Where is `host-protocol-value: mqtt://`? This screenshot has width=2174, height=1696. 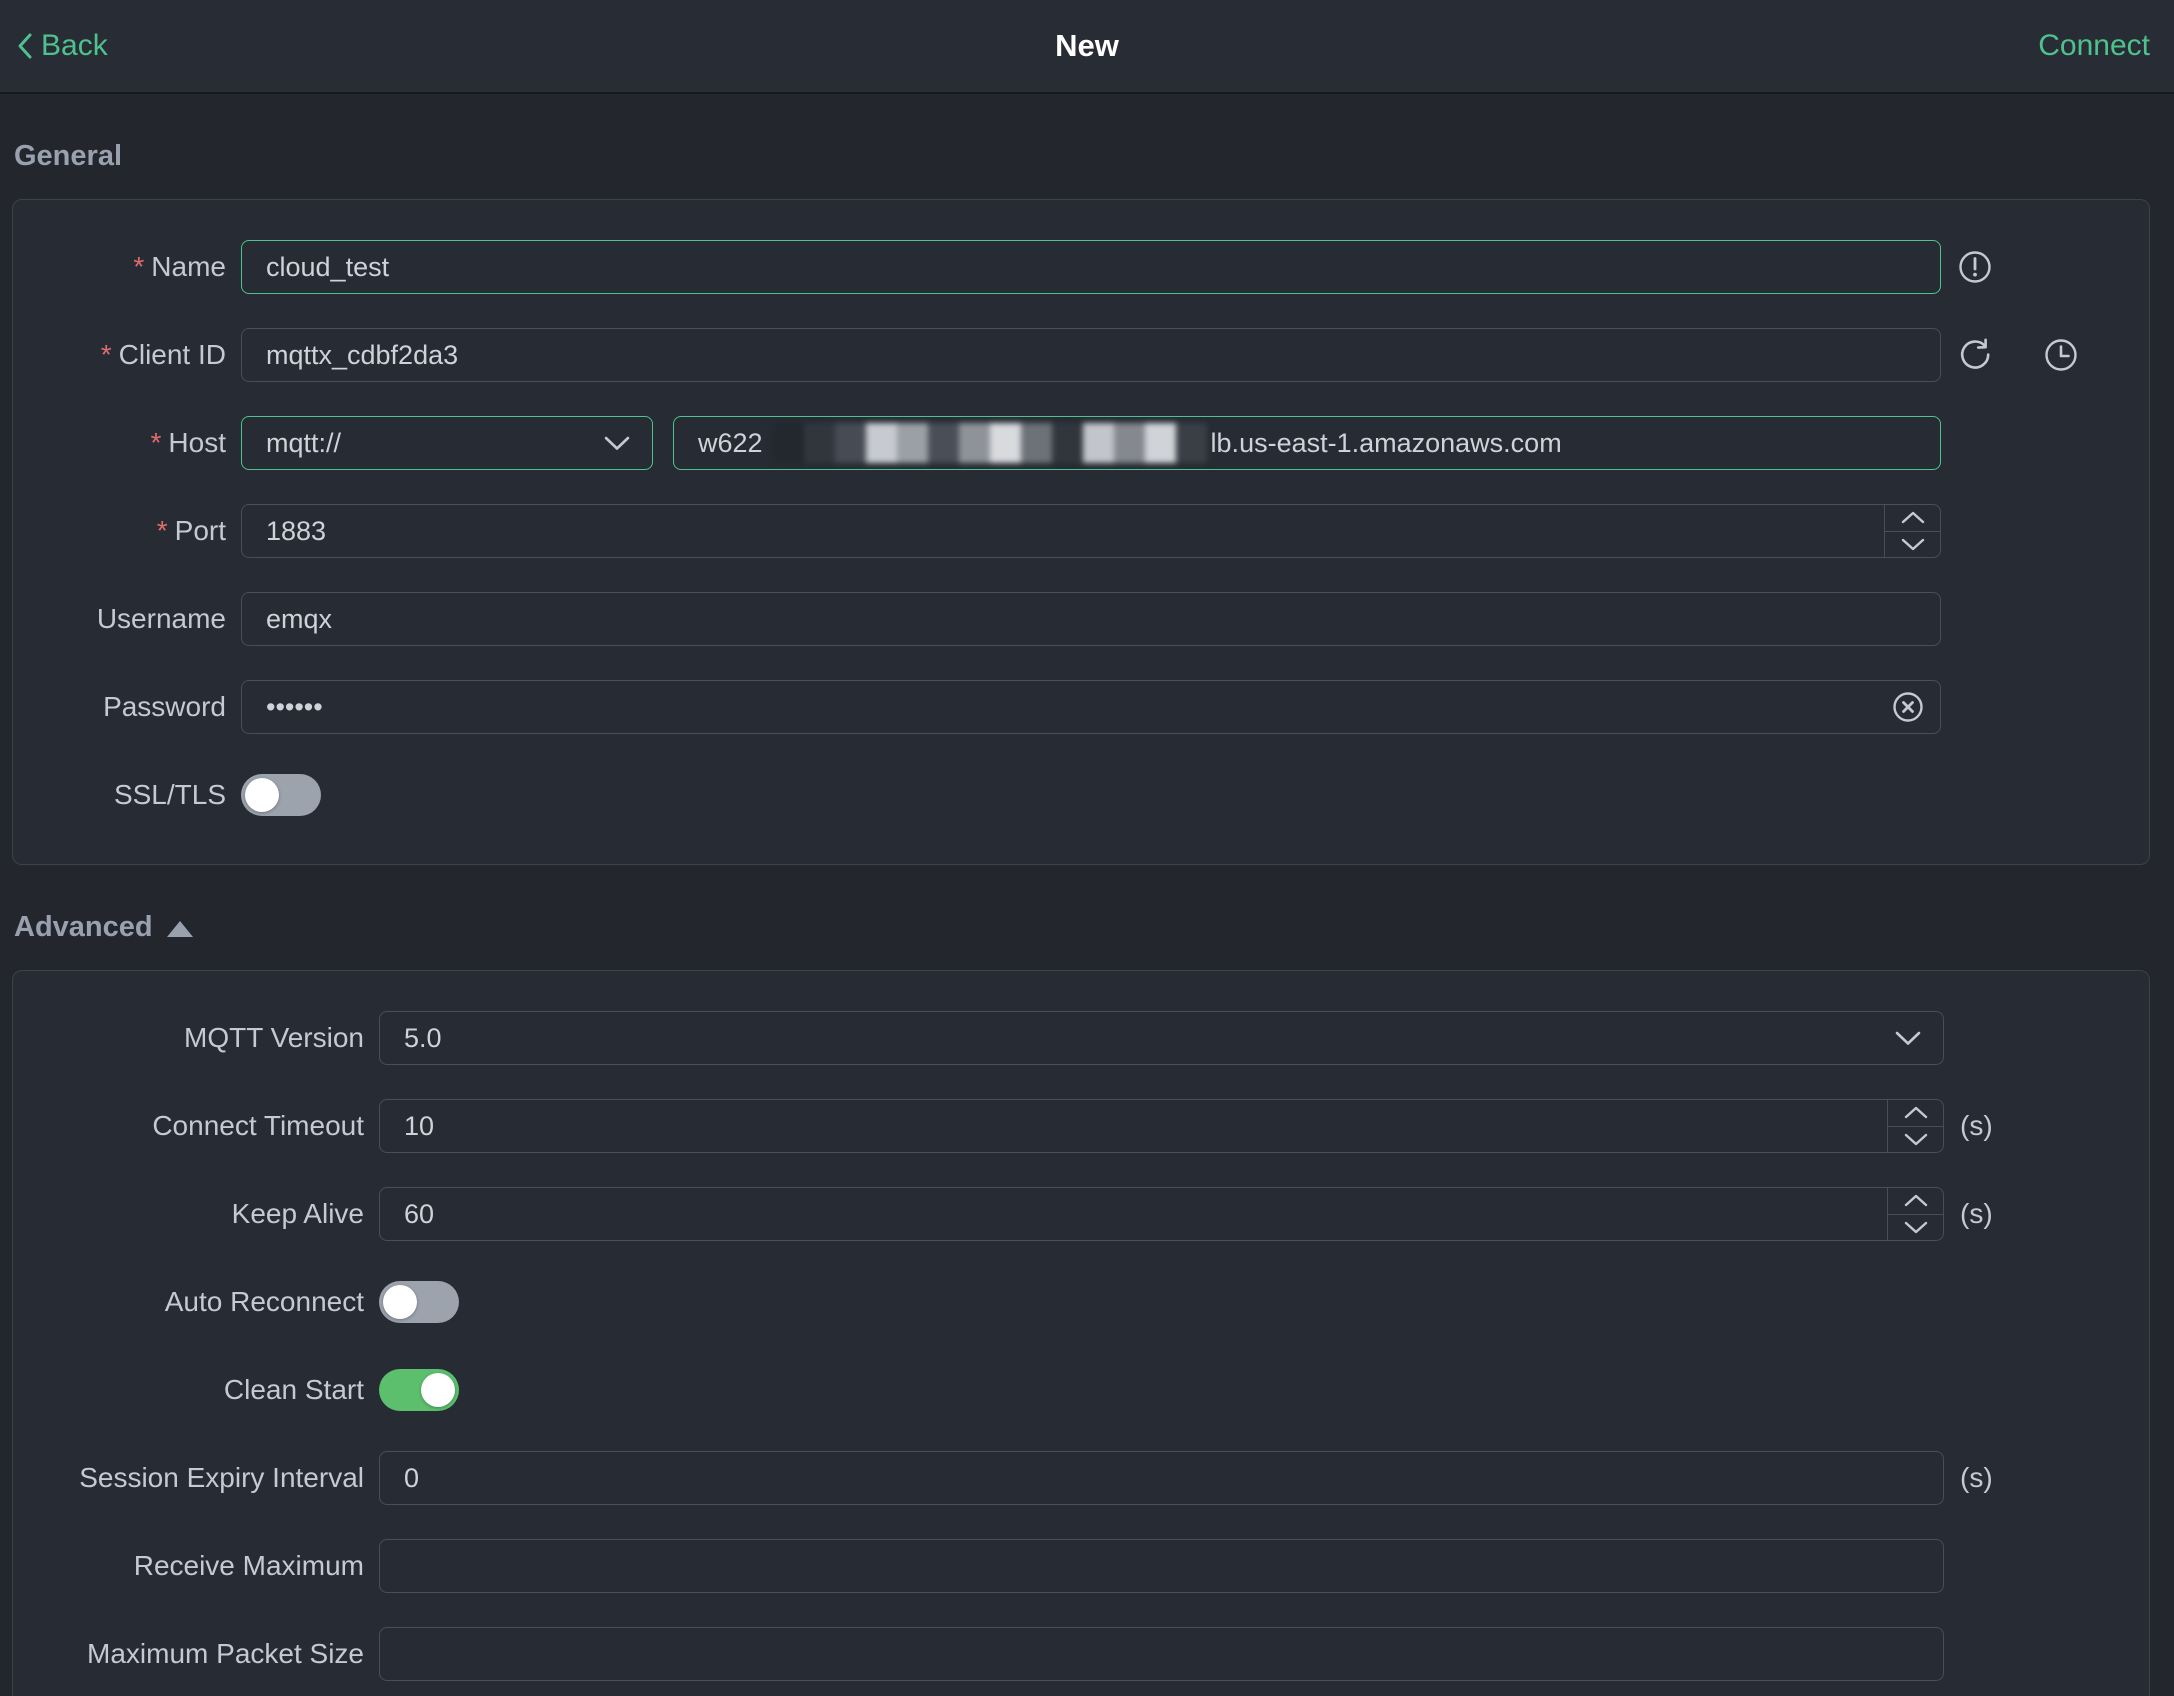 host-protocol-value: mqtt:// is located at coordinates (304, 442).